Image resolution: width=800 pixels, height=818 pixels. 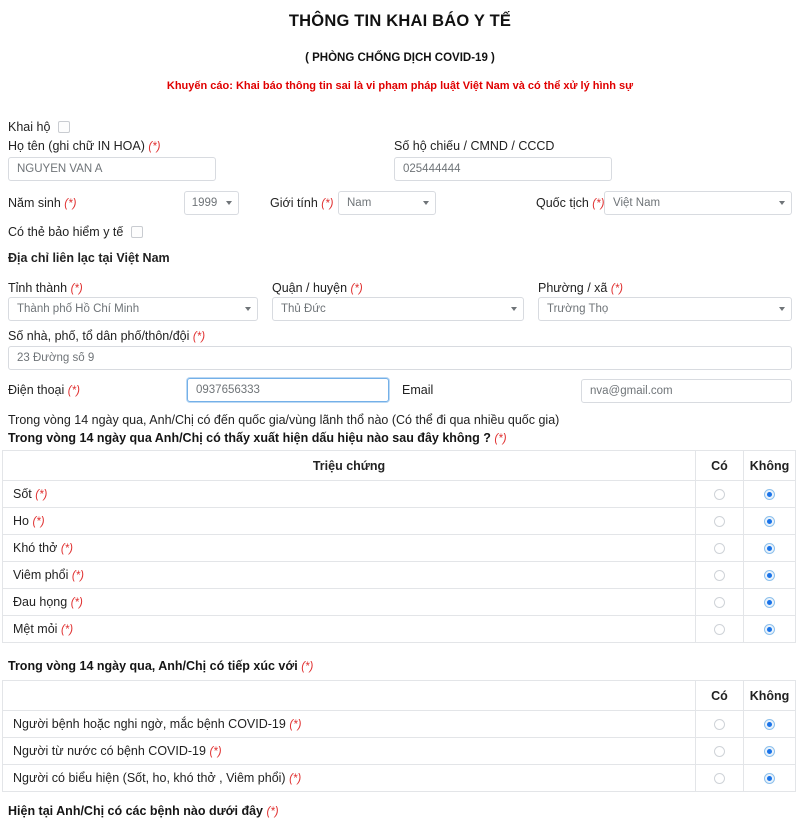 What do you see at coordinates (349, 521) in the screenshot?
I see `symptom-label-cell: Ho (*)` at bounding box center [349, 521].